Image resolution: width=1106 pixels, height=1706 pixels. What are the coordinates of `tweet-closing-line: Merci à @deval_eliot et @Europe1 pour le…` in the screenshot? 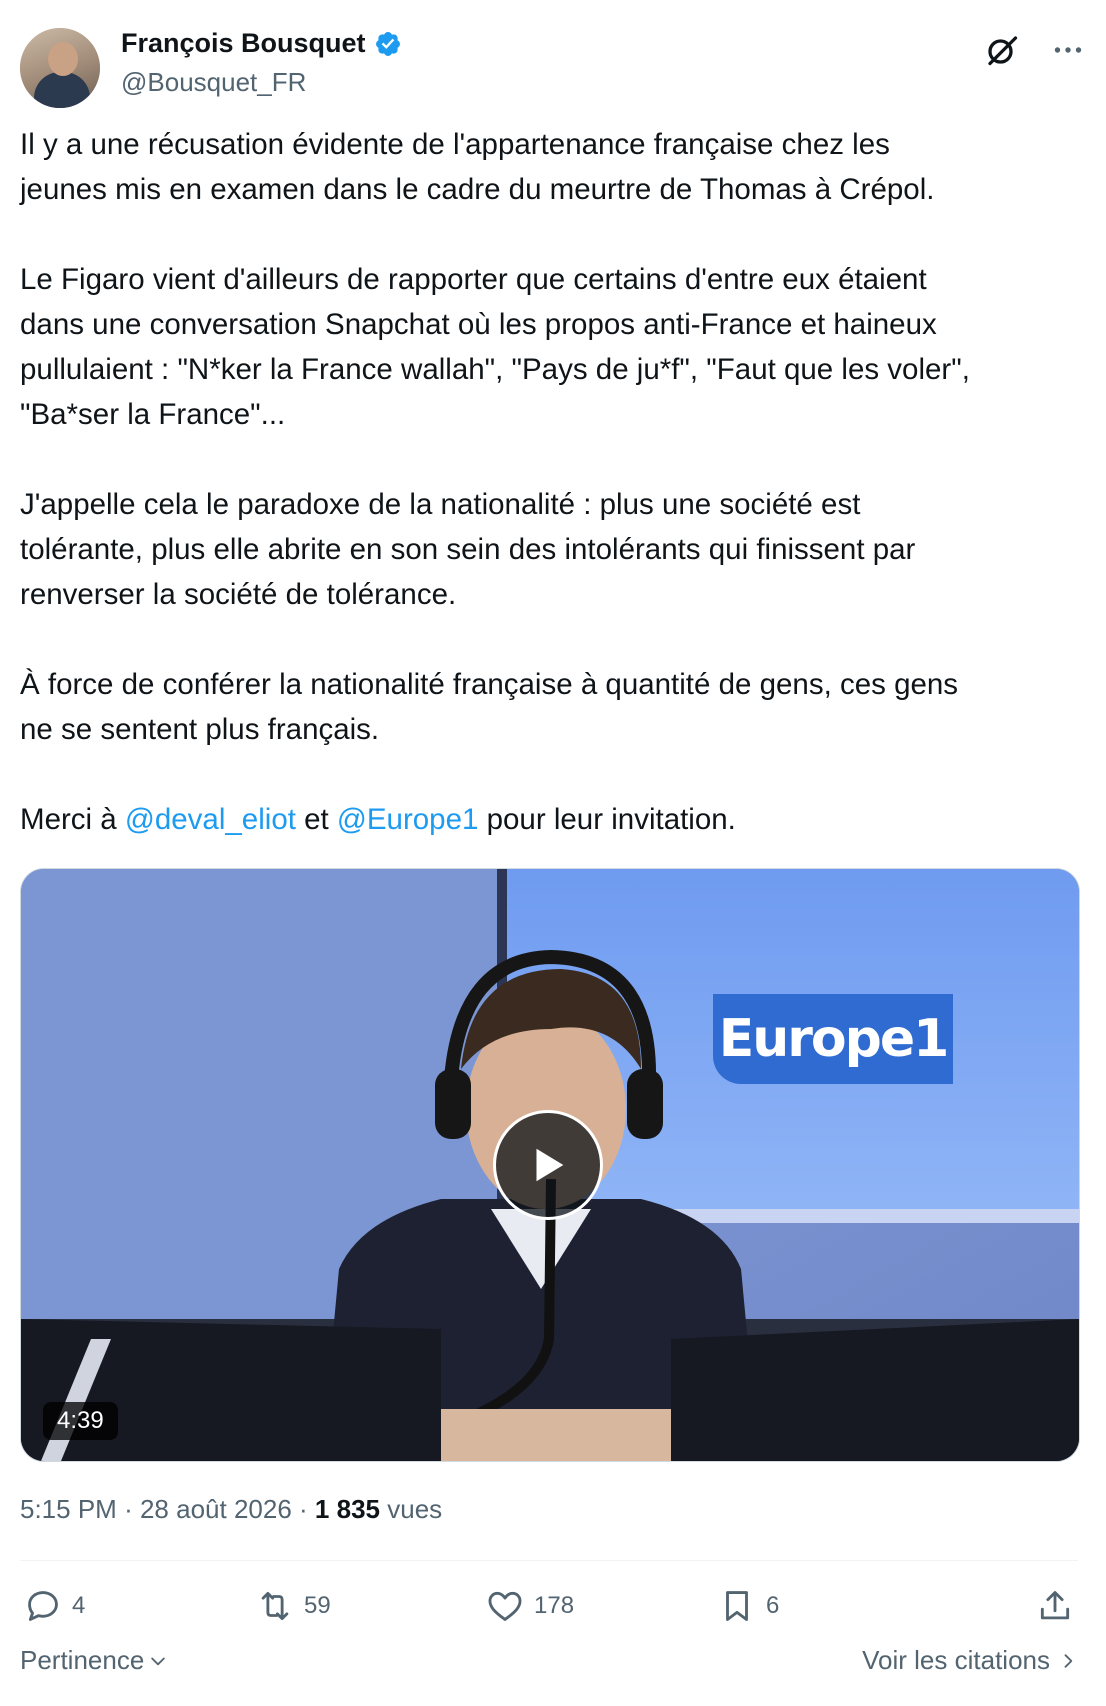 It's located at (378, 819).